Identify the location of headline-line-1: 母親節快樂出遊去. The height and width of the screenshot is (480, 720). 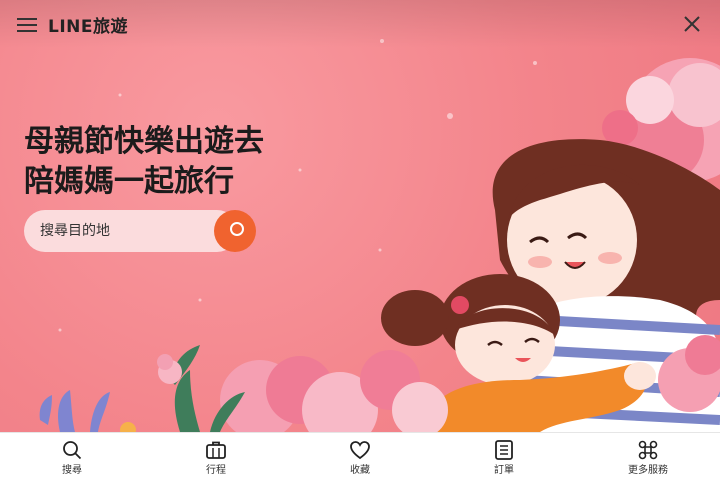
(144, 141).